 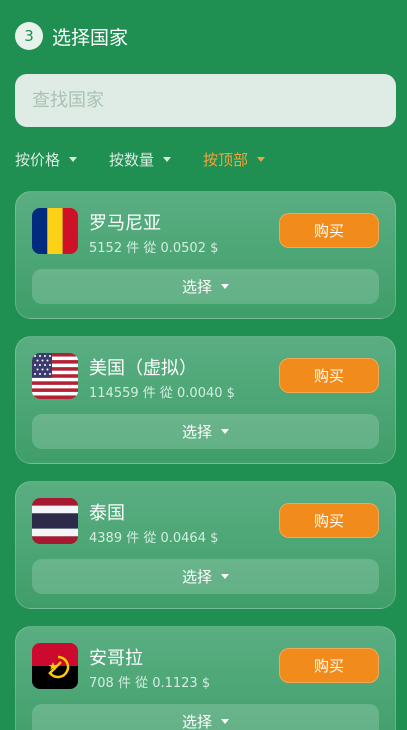 What do you see at coordinates (162, 393) in the screenshot?
I see `country-meta: 114559 件 從 0.0040 $` at bounding box center [162, 393].